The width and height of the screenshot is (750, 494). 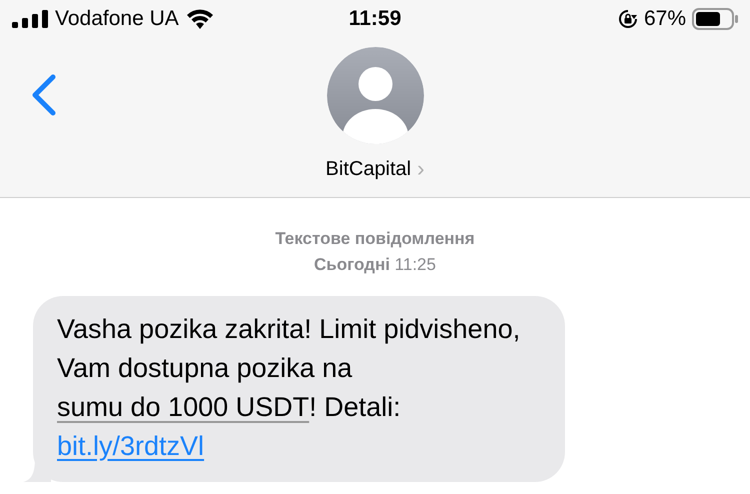 What do you see at coordinates (117, 19) in the screenshot?
I see `carrier-name: Vodafone UA` at bounding box center [117, 19].